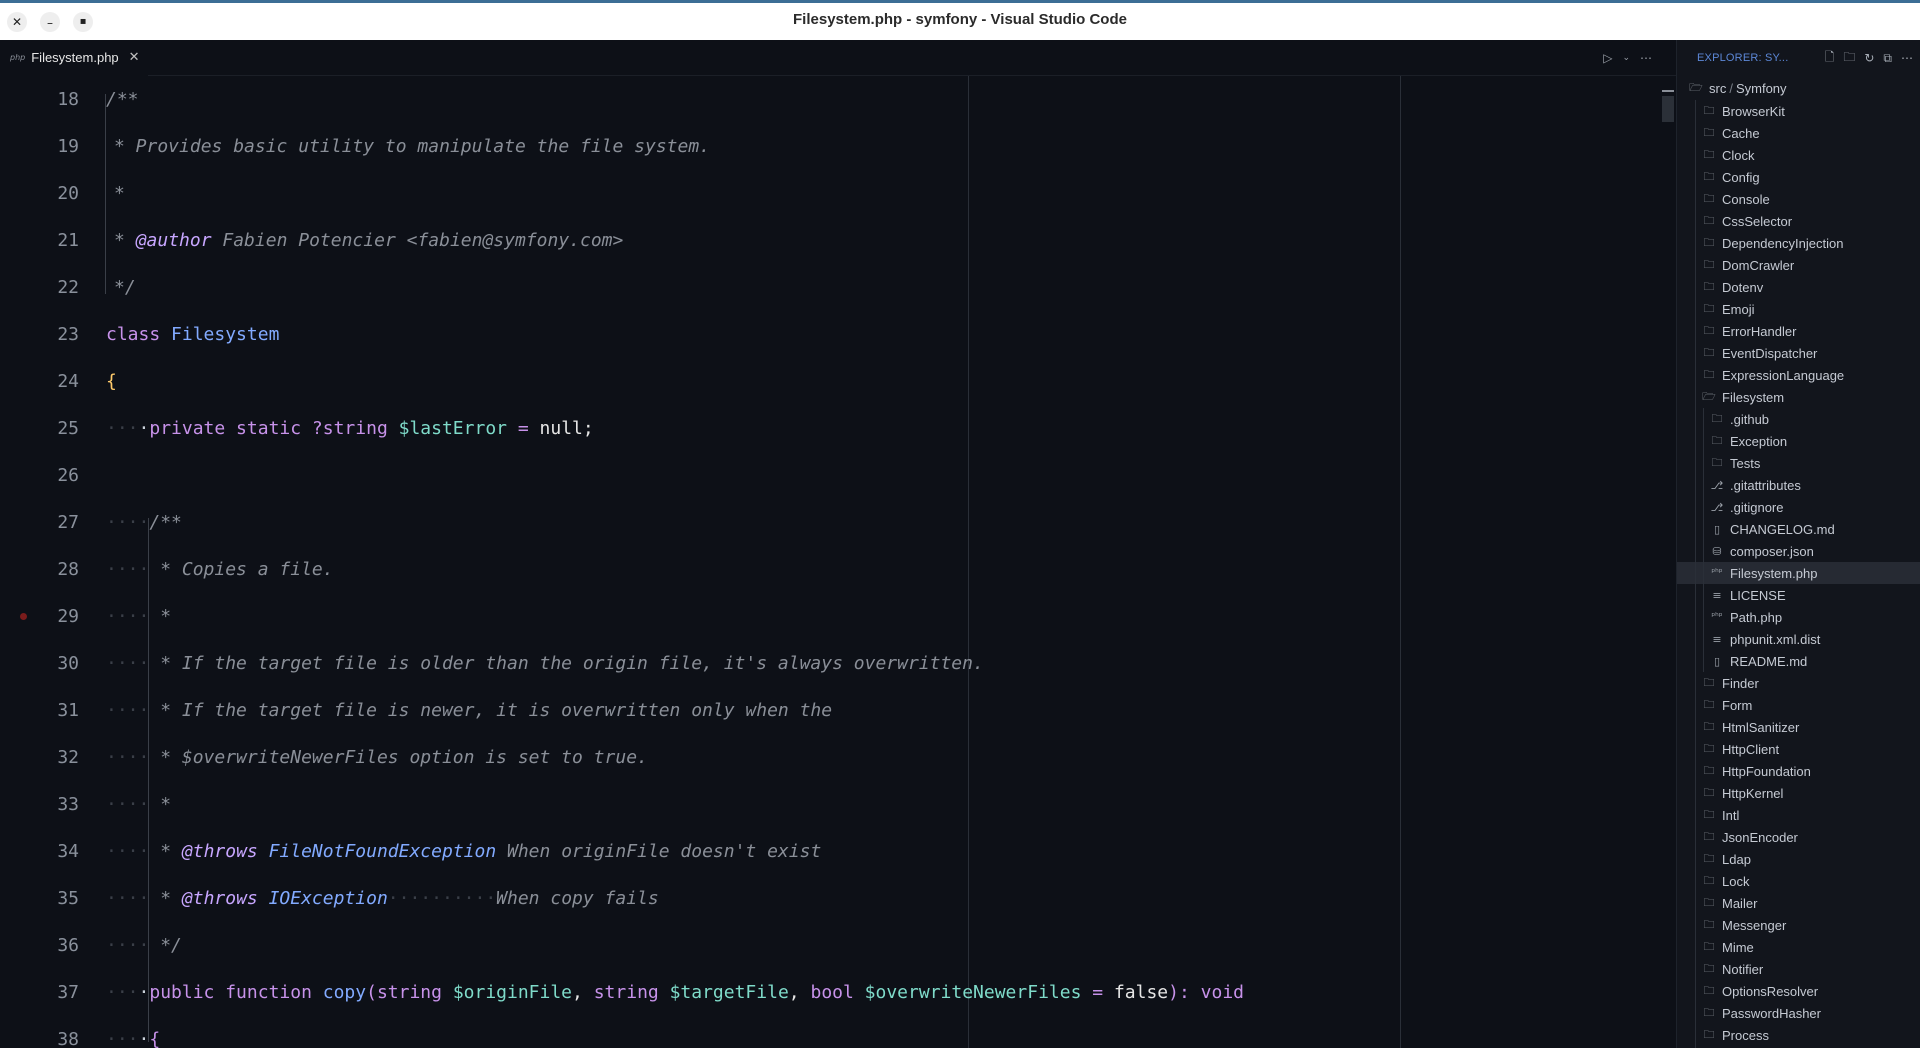  I want to click on tree-folder-item: 🗀 PasswordHasher, so click(1798, 1013).